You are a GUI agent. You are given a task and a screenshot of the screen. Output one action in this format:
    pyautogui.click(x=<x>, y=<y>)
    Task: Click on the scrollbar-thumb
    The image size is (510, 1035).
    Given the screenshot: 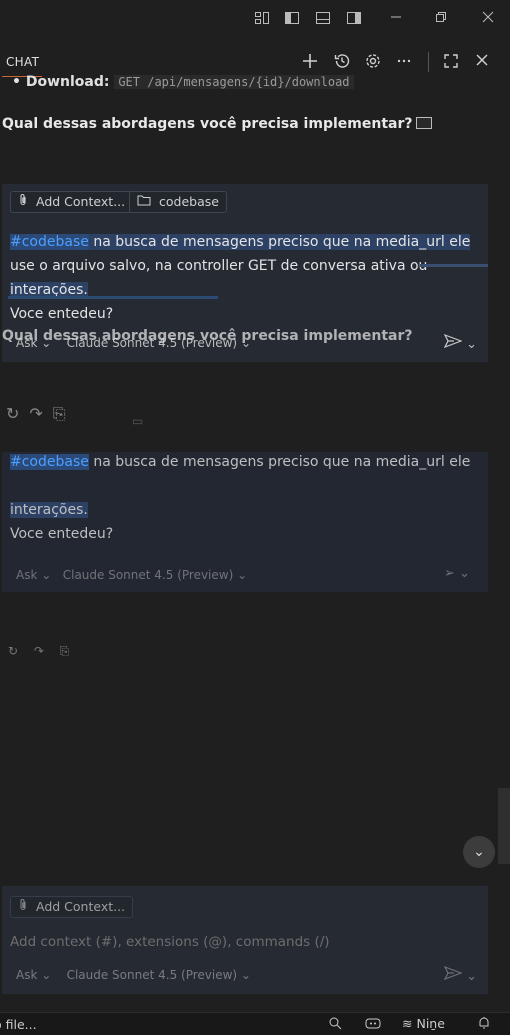 What is the action you would take?
    pyautogui.click(x=504, y=826)
    